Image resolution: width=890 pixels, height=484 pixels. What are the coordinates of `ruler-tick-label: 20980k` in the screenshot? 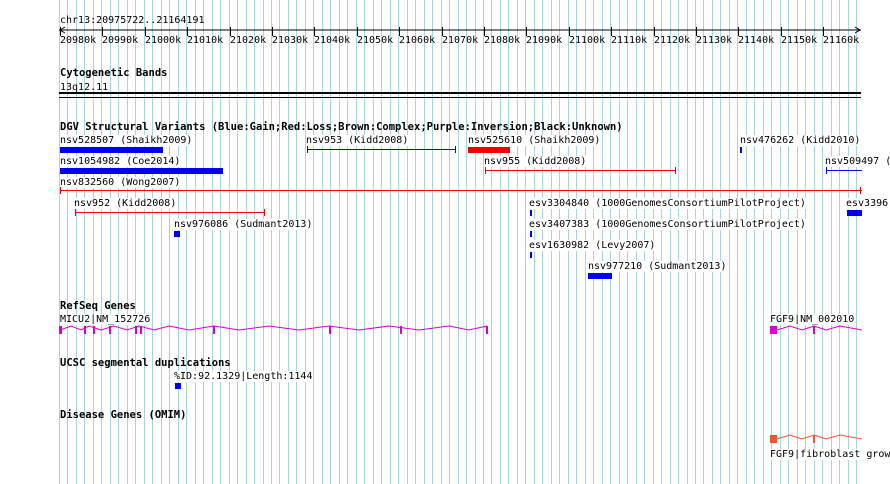 It's located at (78, 40).